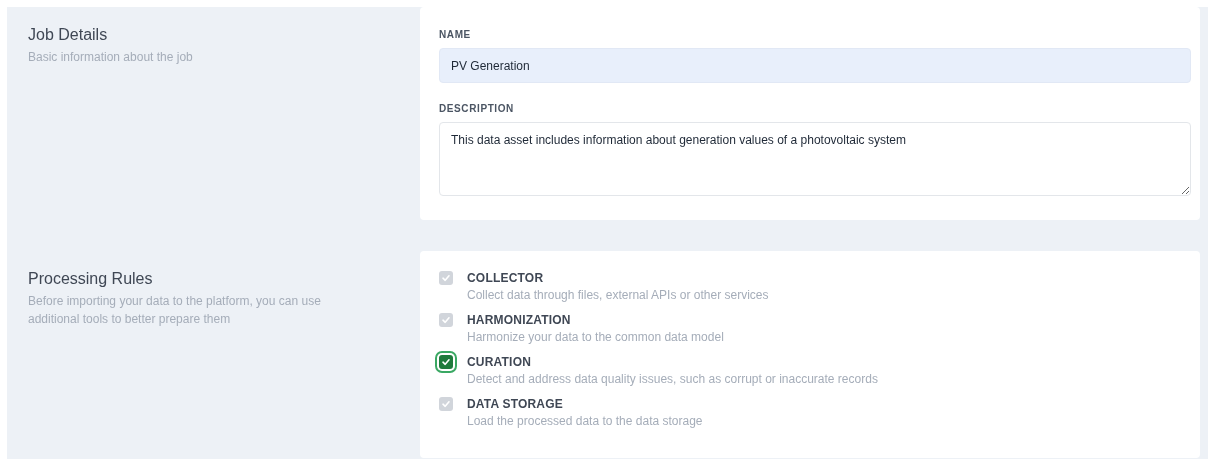  What do you see at coordinates (175, 310) in the screenshot?
I see `section-subtitle: Before importing your data to the platform, you can use additional tools to better prepare them` at bounding box center [175, 310].